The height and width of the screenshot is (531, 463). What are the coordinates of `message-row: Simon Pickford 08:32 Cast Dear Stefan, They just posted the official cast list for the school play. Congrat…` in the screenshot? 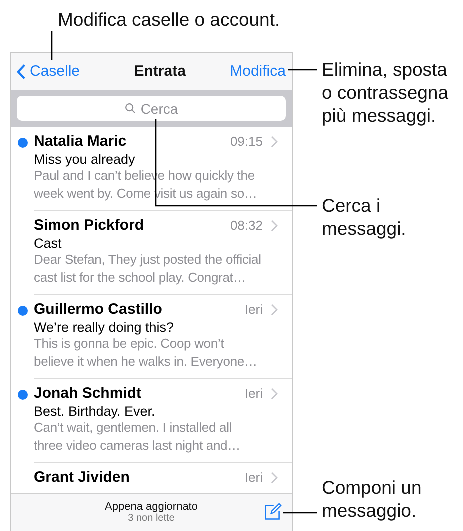 It's located at (151, 253).